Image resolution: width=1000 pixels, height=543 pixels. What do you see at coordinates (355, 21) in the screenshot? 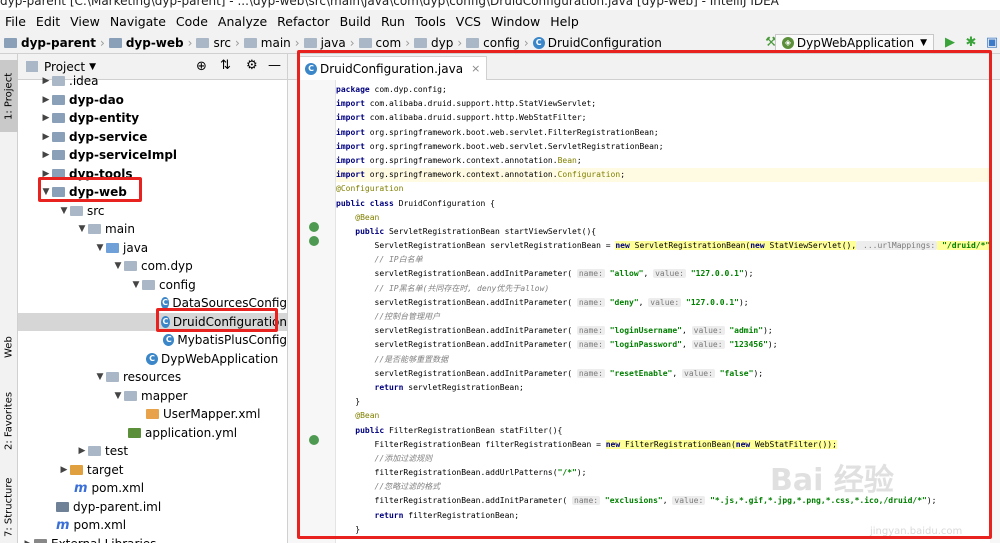
I see `menu-item: Build` at bounding box center [355, 21].